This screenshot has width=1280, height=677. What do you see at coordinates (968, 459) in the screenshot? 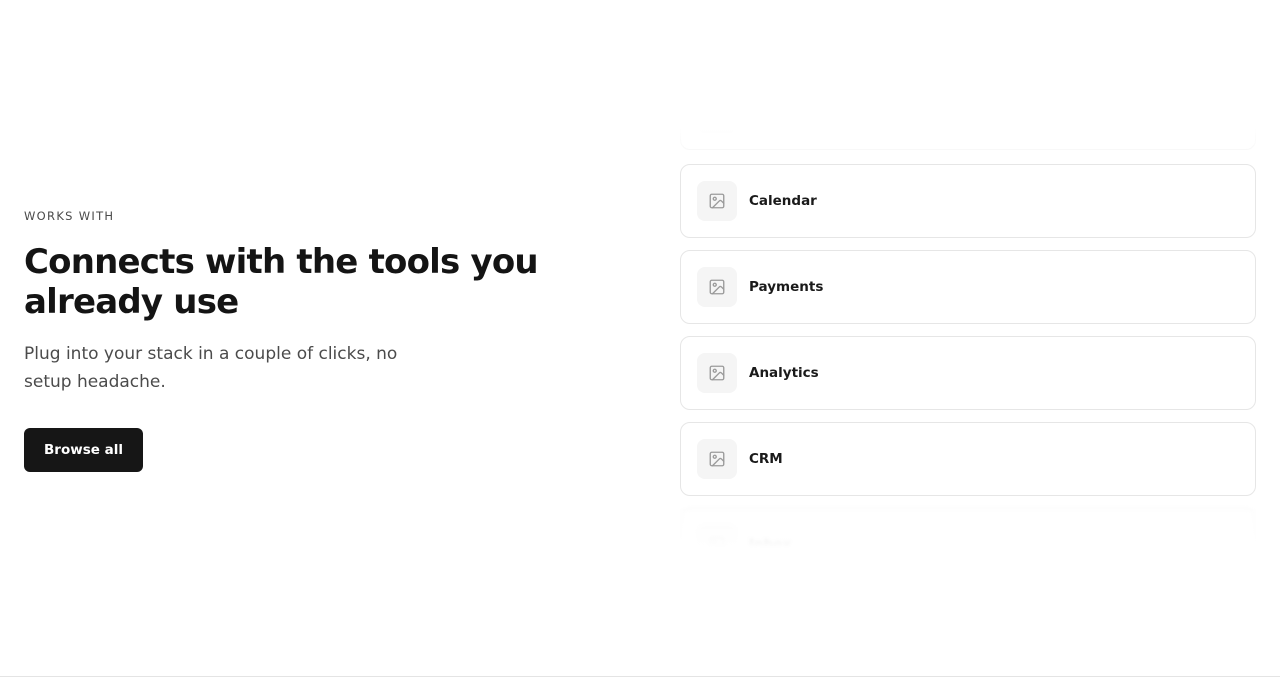
I see `integration-card: CRM` at bounding box center [968, 459].